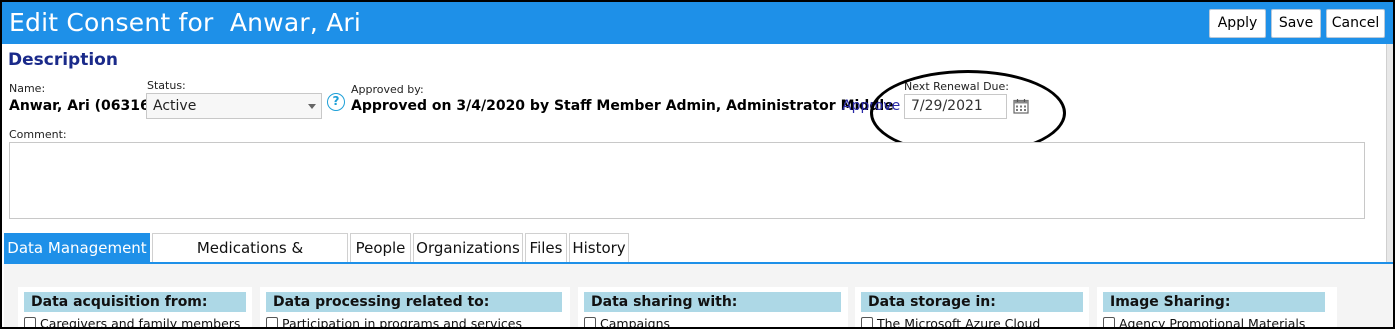 The image size is (1395, 329). Describe the element at coordinates (546, 248) in the screenshot. I see `tab-files: Files` at that location.